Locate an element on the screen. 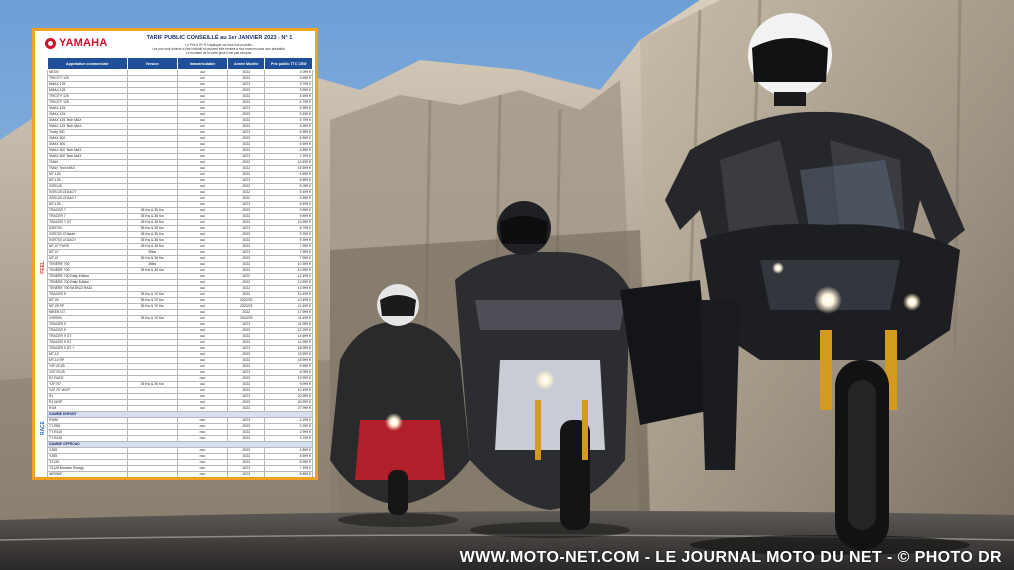  column-header: Appellation commerciale is located at coordinates (87, 63).